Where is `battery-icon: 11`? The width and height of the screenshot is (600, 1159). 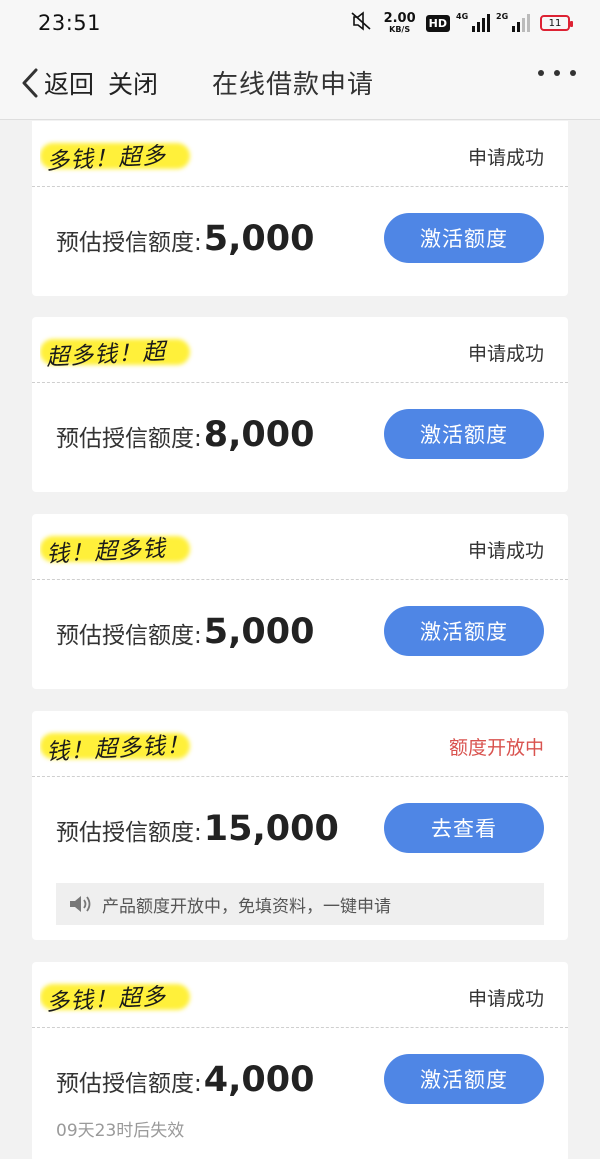
battery-icon: 11 is located at coordinates (556, 23).